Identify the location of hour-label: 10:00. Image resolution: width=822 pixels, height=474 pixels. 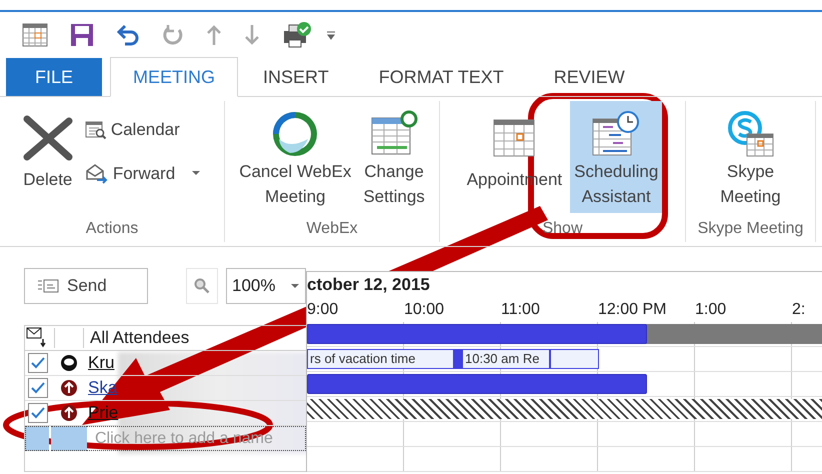
(424, 309).